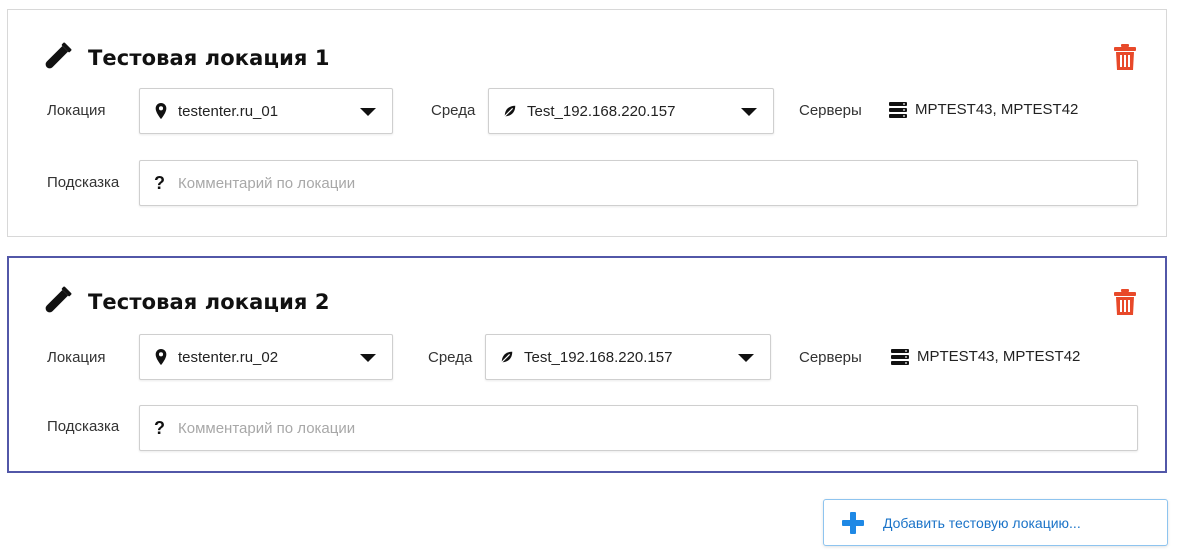 The height and width of the screenshot is (553, 1182). I want to click on location-select: testenter.ru_01, so click(266, 111).